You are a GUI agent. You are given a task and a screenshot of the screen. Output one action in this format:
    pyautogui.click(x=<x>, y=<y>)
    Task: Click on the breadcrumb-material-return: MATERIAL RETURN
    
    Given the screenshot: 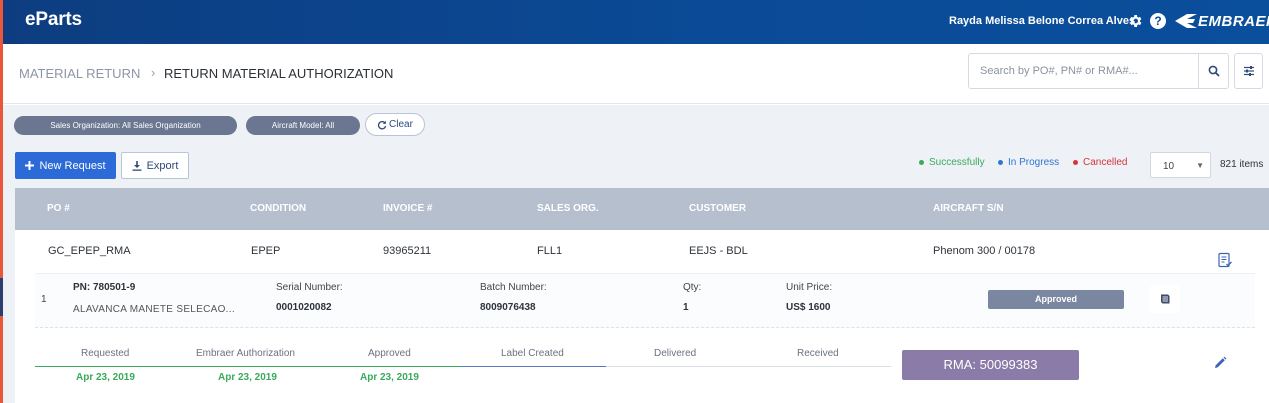 What is the action you would take?
    pyautogui.click(x=79, y=73)
    